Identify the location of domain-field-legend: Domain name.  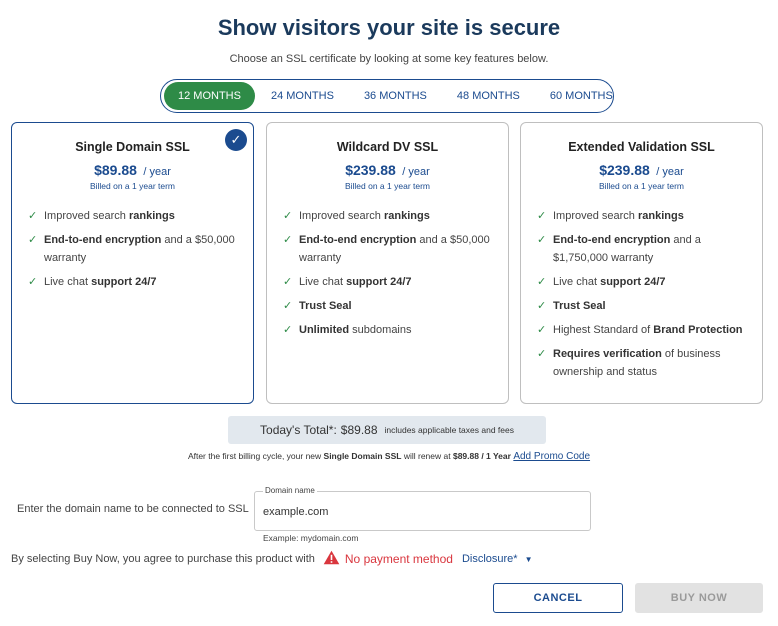
(290, 490).